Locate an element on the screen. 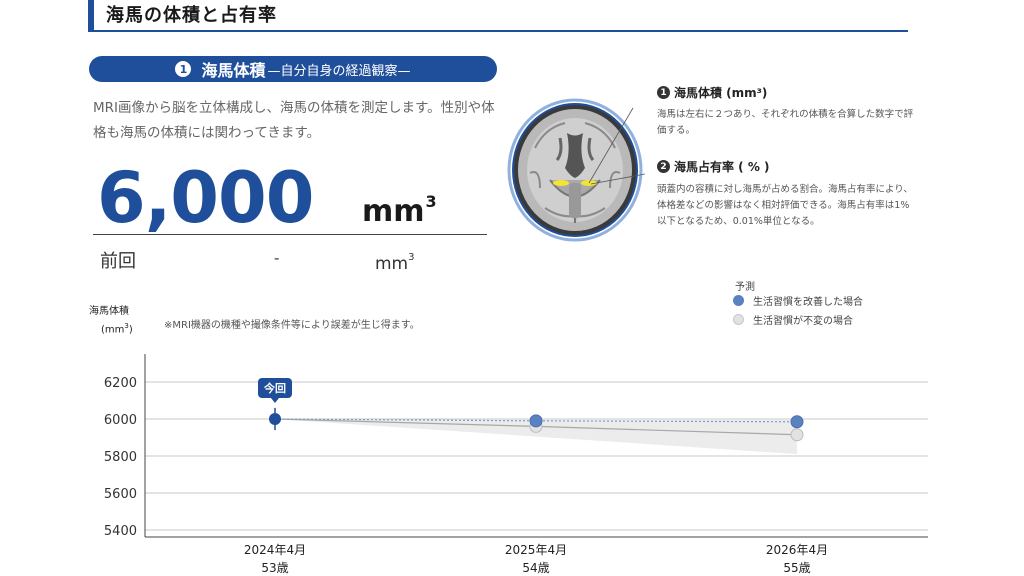  y-tick-label: 5400 is located at coordinates (120, 531).